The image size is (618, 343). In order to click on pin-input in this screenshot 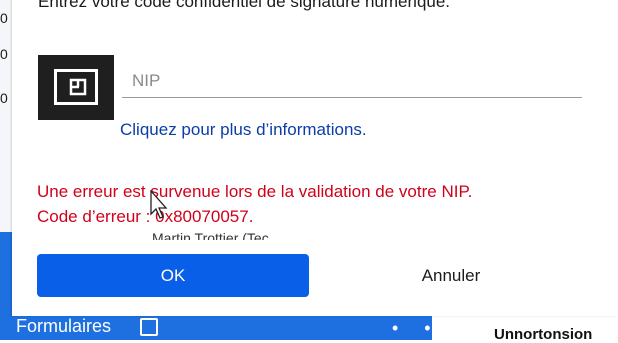, I will do `click(352, 81)`.